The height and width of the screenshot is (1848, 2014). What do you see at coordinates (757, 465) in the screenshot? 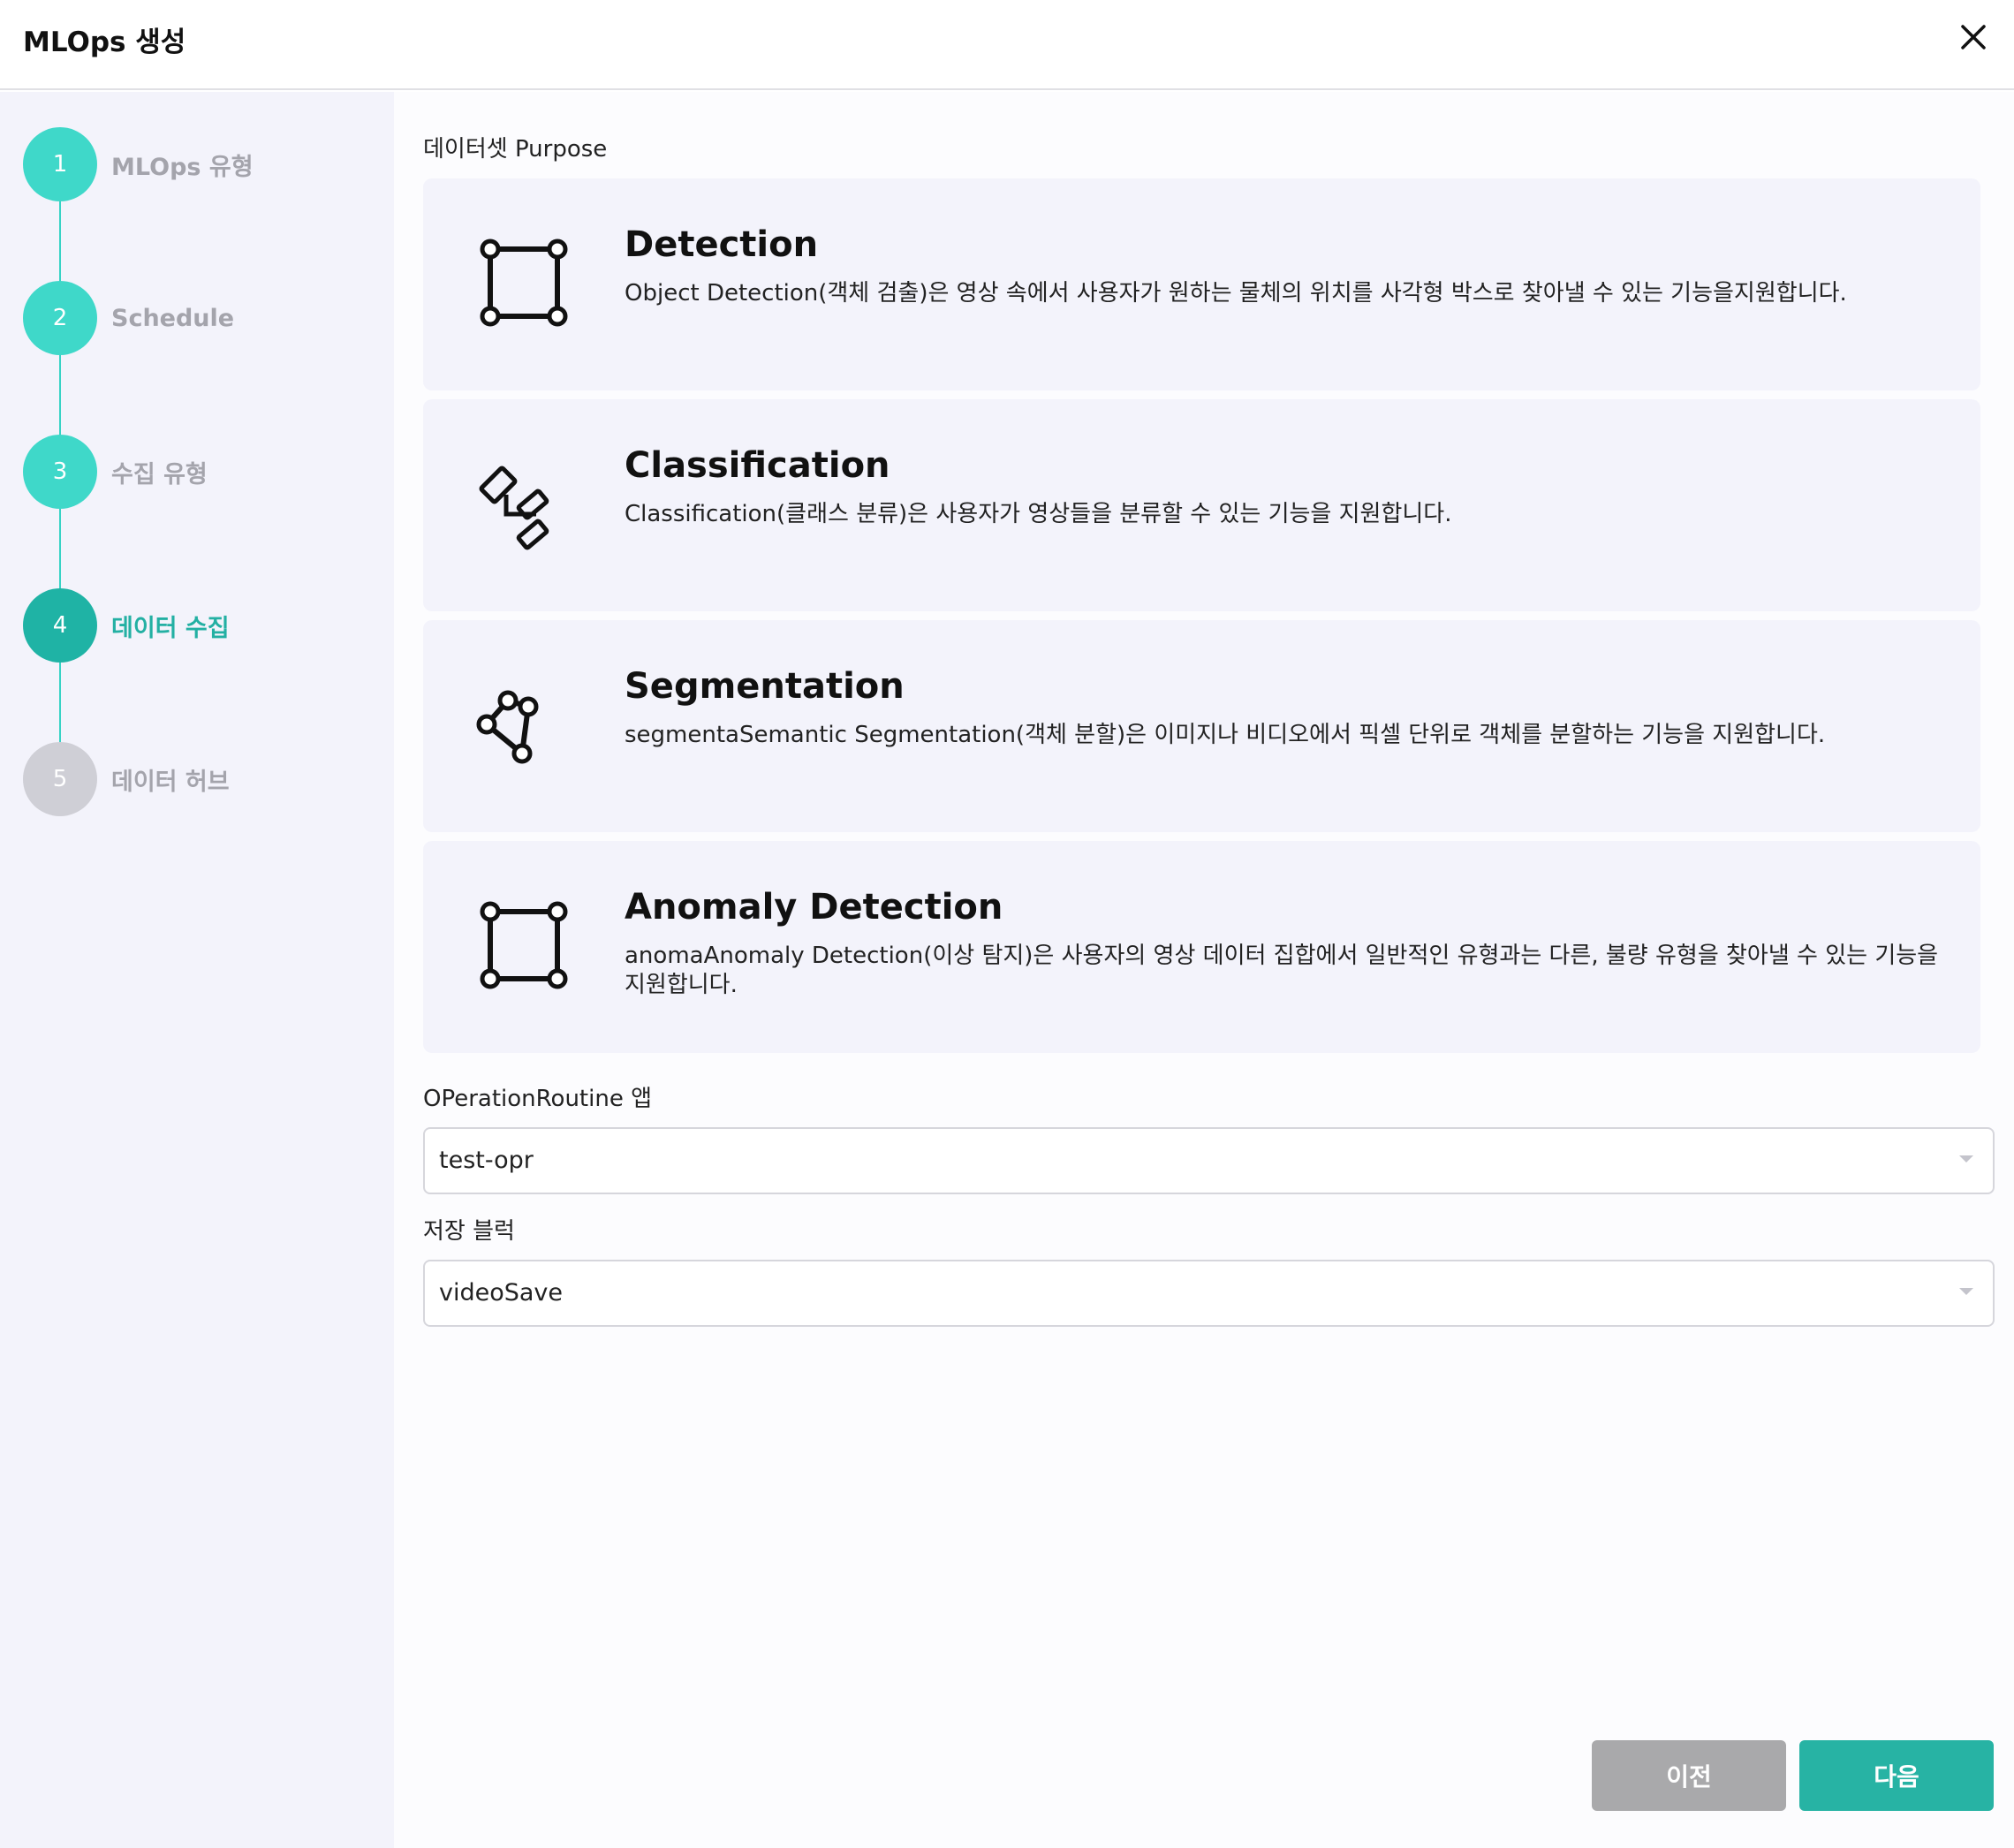
I see `card-title: Classification` at bounding box center [757, 465].